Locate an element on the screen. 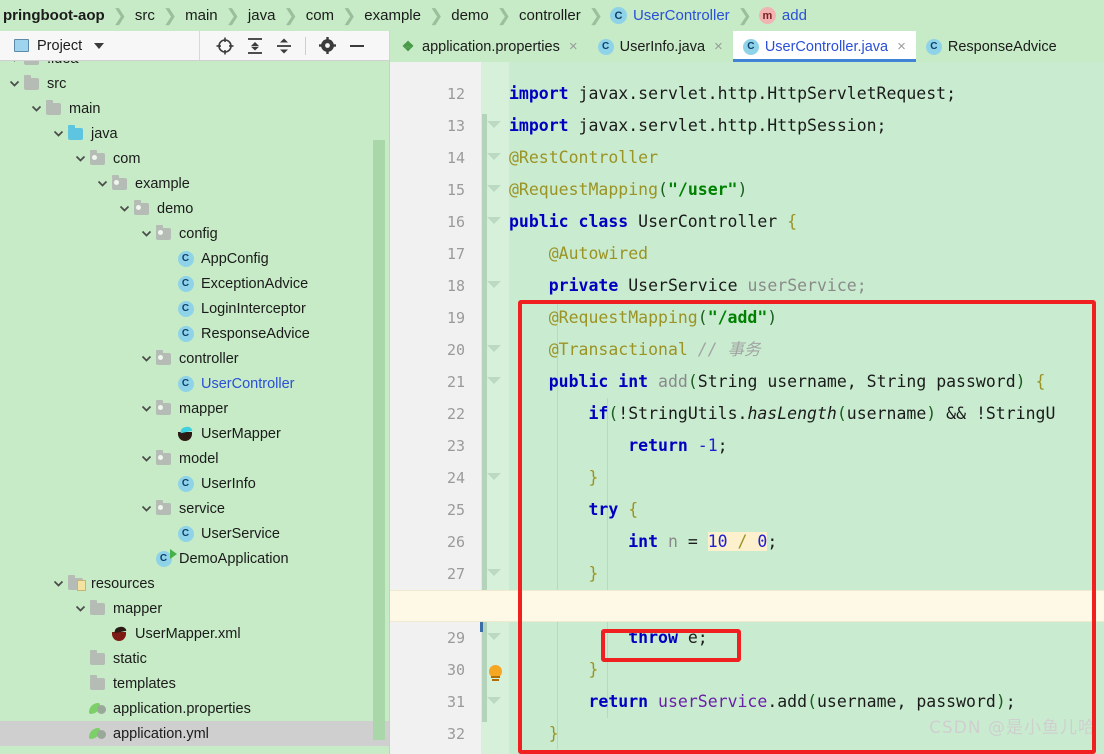  code-token: javax.servlet.http.HttpSession; is located at coordinates (732, 125).